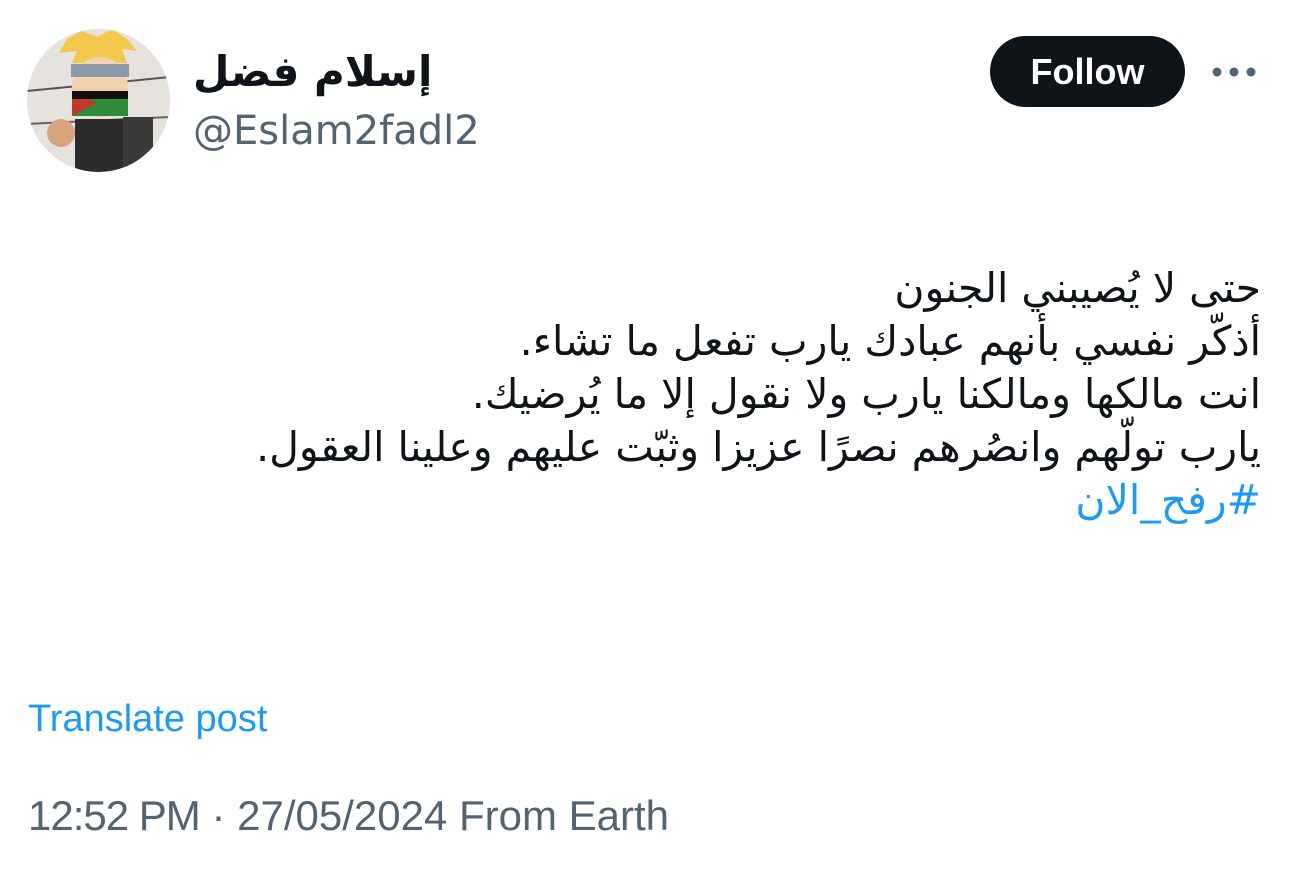 The image size is (1290, 891). What do you see at coordinates (558, 815) in the screenshot?
I see `post-source: From Earth` at bounding box center [558, 815].